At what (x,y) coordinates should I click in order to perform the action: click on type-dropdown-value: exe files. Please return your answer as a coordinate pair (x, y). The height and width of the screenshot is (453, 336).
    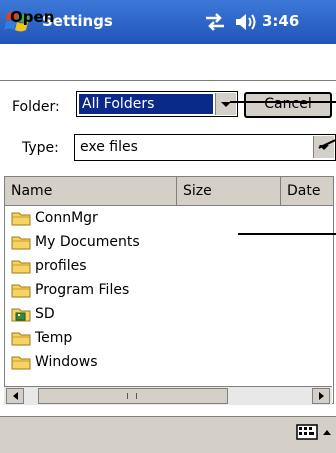
    Looking at the image, I should click on (109, 147).